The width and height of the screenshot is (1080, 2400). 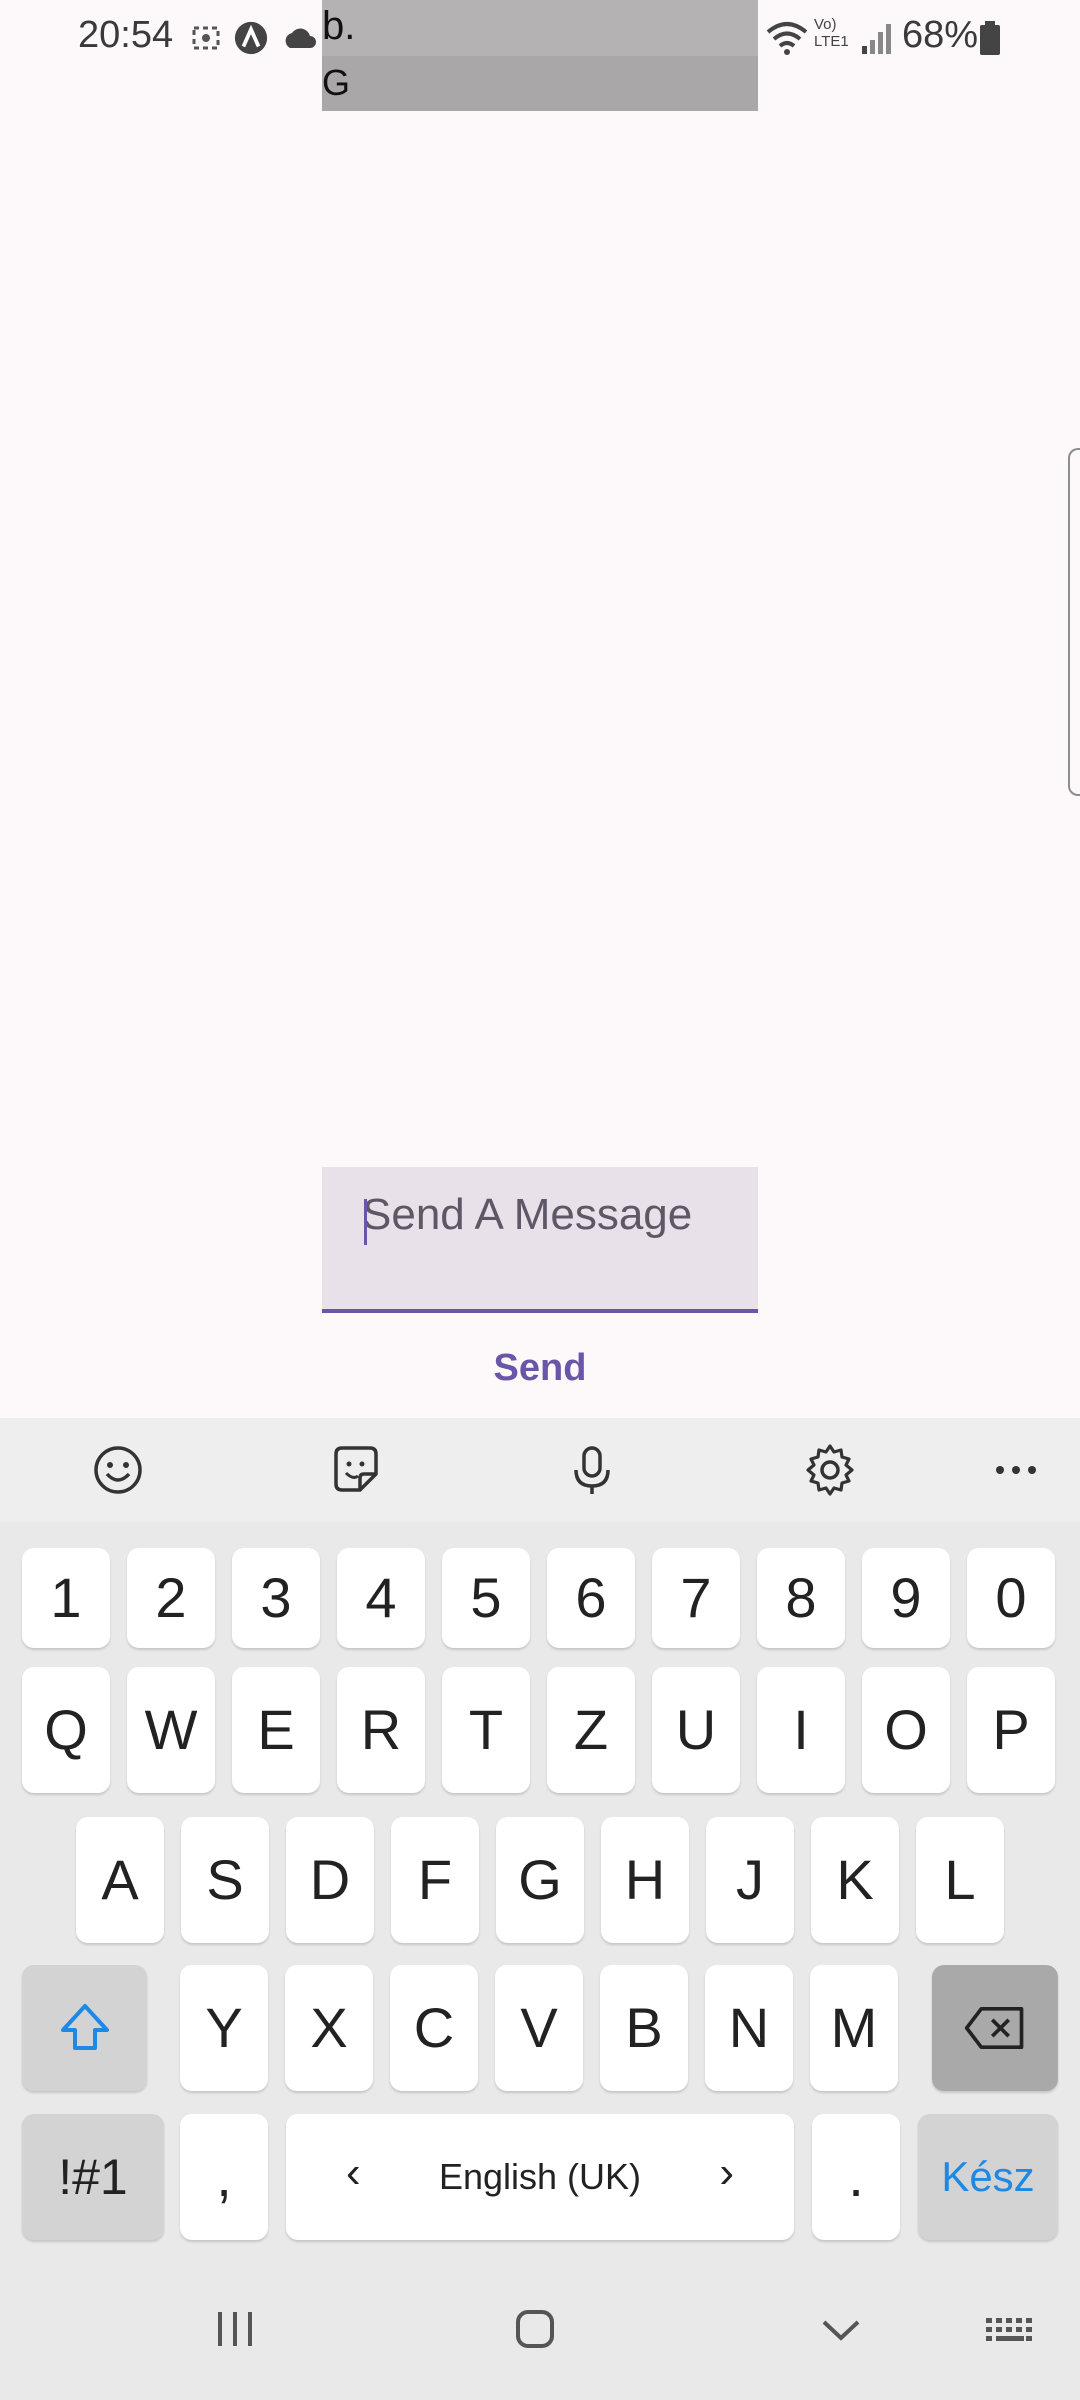 I want to click on letter-key: Z, so click(x=591, y=1730).